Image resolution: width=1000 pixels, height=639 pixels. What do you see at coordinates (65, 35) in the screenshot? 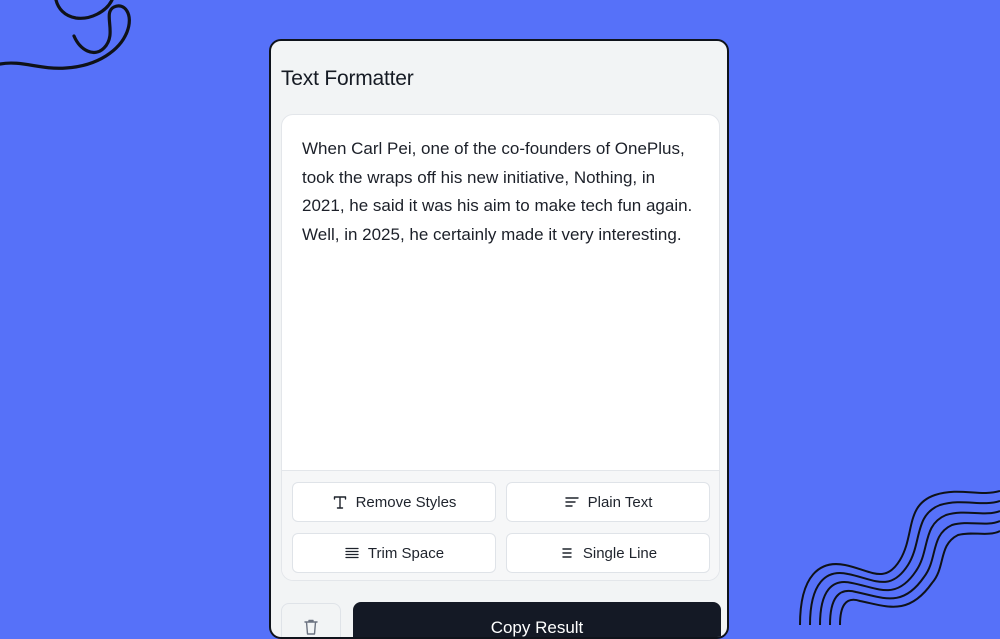
I see `squiggle-decoration-top-left` at bounding box center [65, 35].